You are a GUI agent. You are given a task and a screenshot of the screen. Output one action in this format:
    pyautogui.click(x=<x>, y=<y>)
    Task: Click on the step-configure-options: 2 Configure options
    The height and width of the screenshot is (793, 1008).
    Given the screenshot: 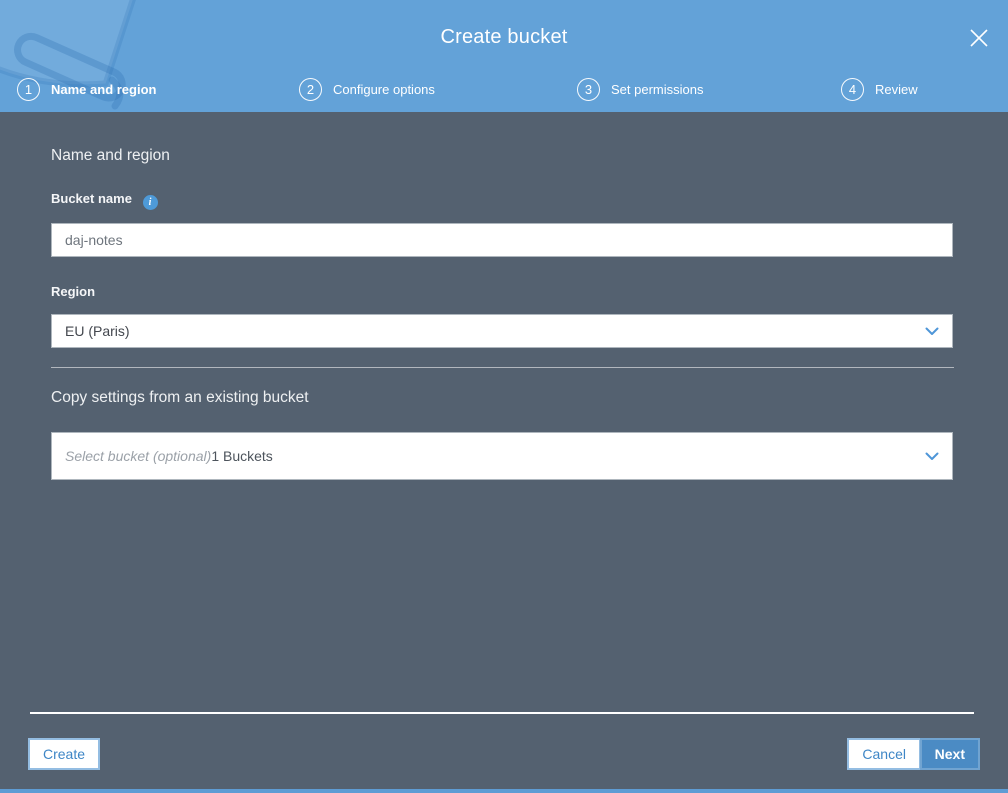 What is the action you would take?
    pyautogui.click(x=367, y=89)
    